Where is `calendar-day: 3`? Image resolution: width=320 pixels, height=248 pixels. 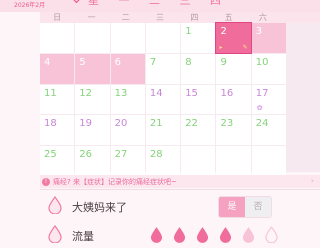
calendar-day: 3 is located at coordinates (269, 38).